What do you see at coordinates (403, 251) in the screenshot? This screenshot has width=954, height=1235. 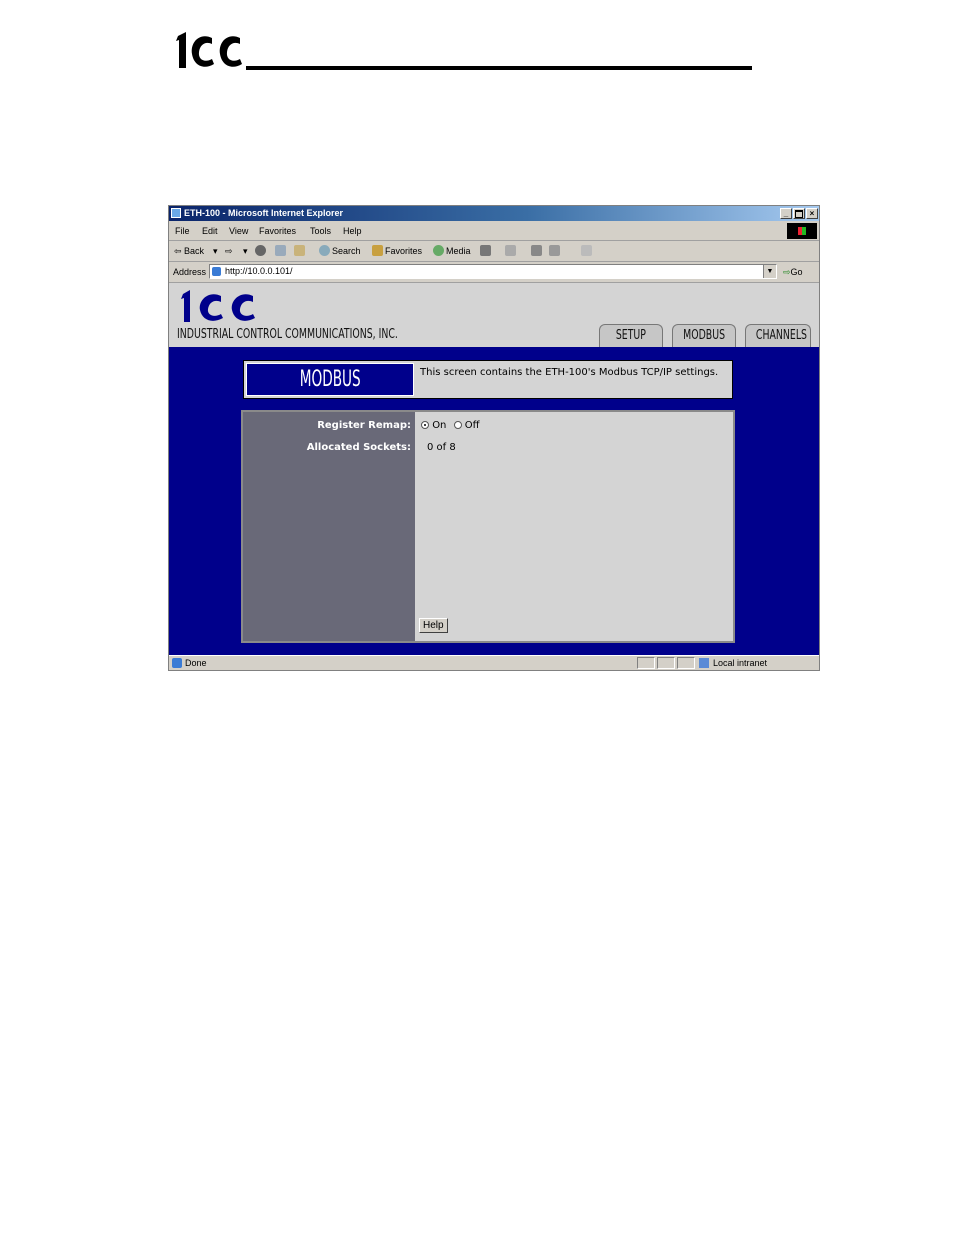 I see `favorites-button: Favorites` at bounding box center [403, 251].